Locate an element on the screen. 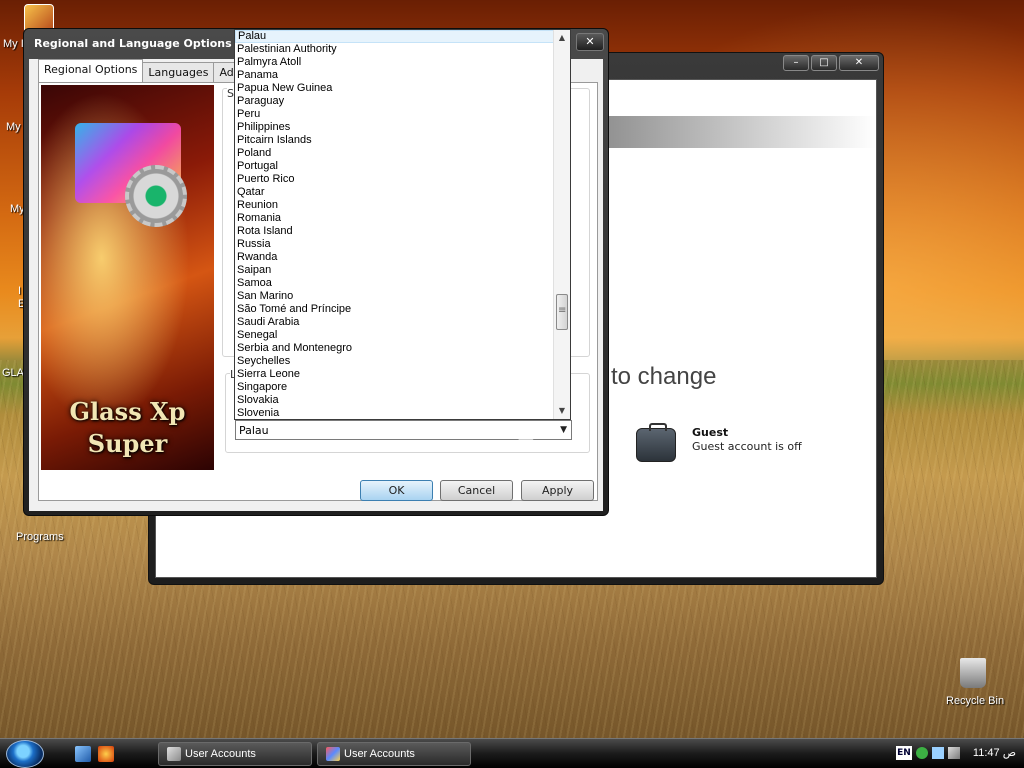 This screenshot has width=1024, height=768. security-check-icon is located at coordinates (922, 753).